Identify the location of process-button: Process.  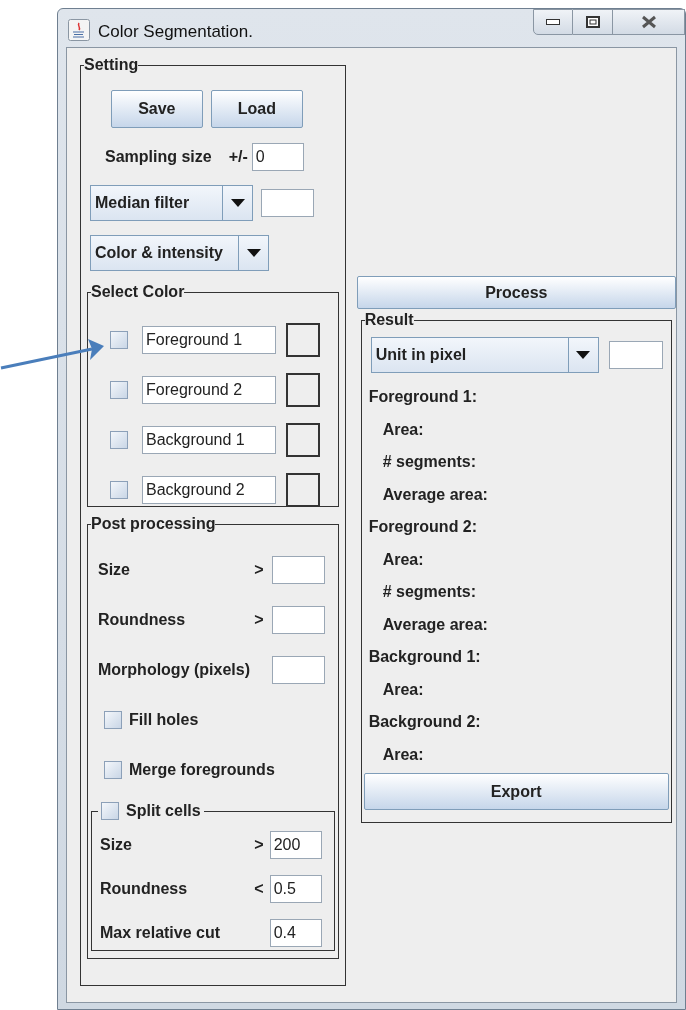
(516, 292).